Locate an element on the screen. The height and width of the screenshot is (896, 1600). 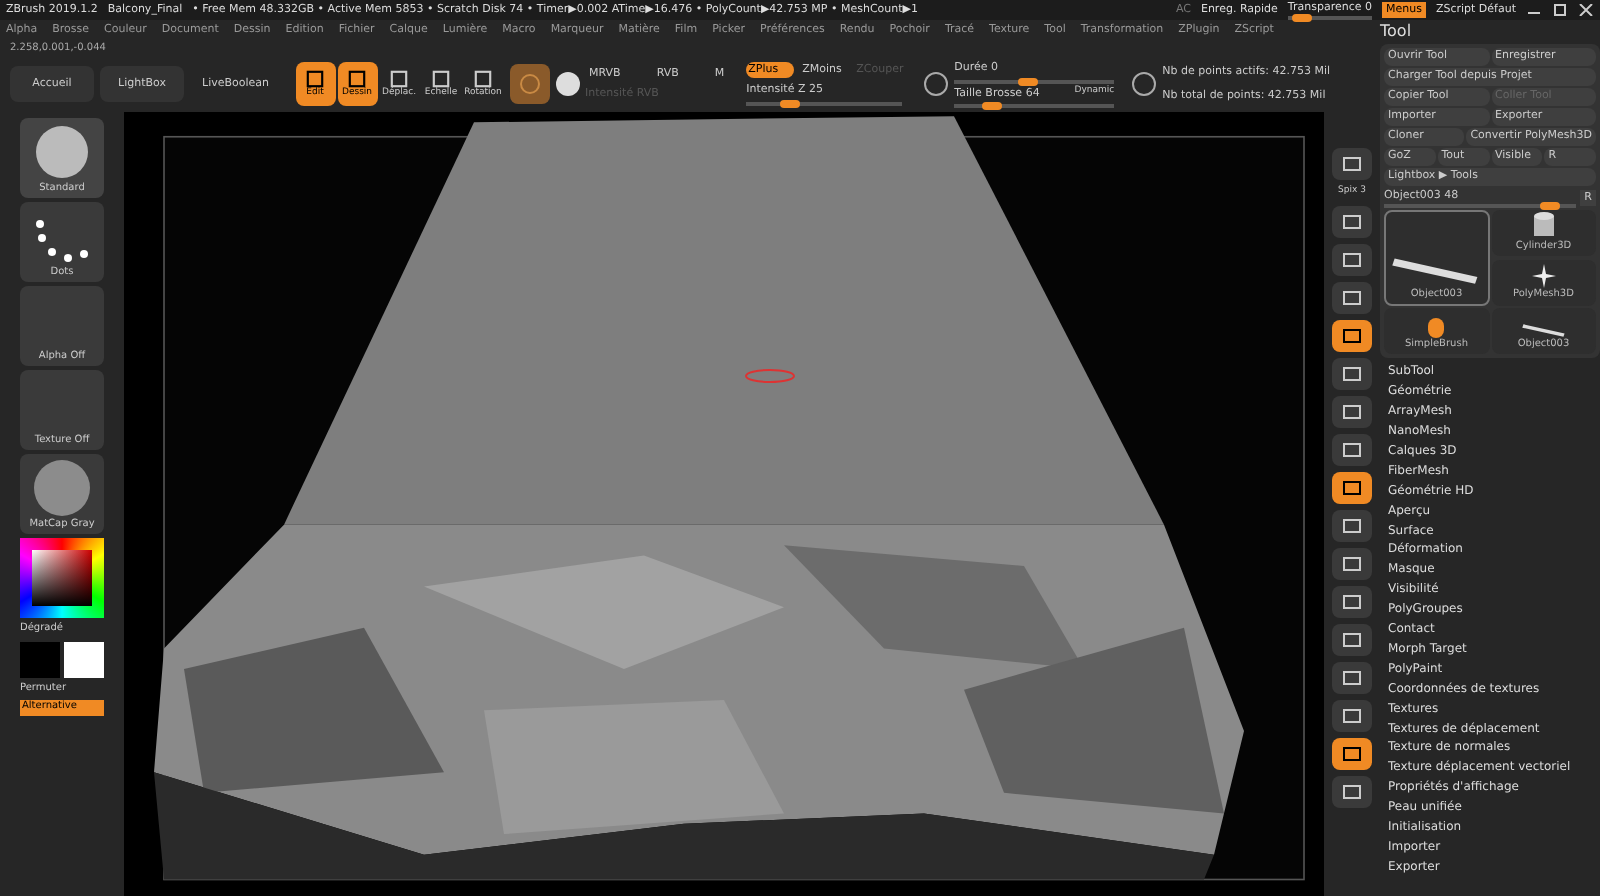
stroke-icon is located at coordinates (936, 84).